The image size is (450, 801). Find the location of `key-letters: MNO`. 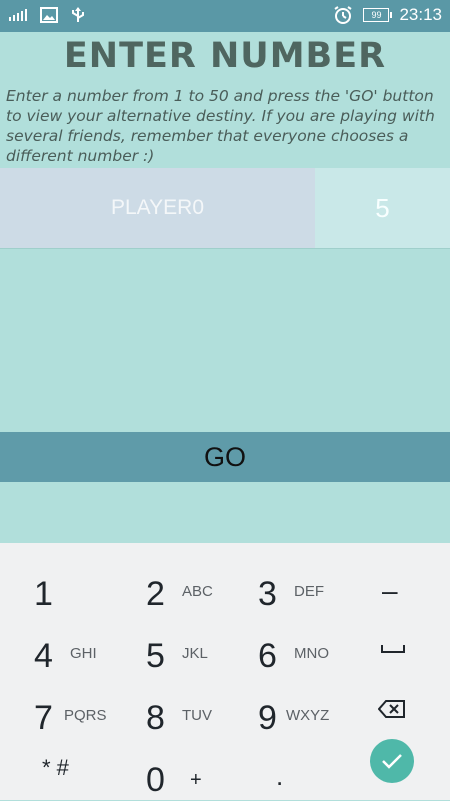

key-letters: MNO is located at coordinates (311, 653).